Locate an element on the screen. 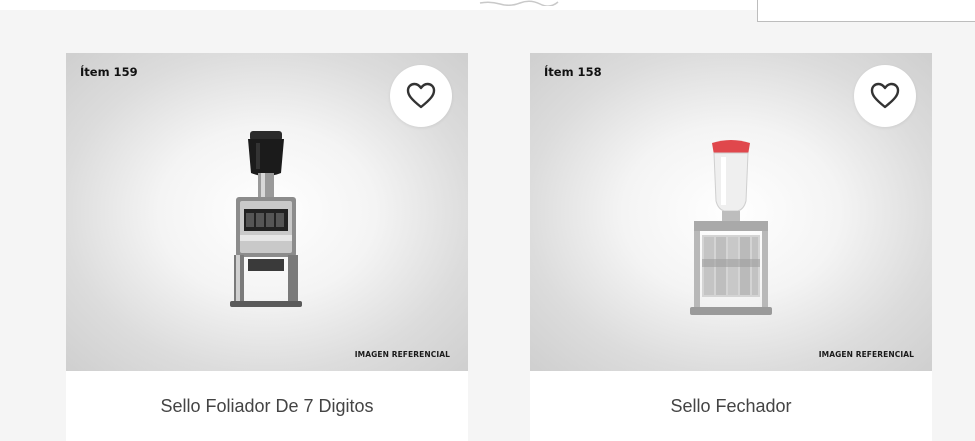 The image size is (975, 441). product-title: Sello Foliador De 7 Digitos is located at coordinates (267, 406).